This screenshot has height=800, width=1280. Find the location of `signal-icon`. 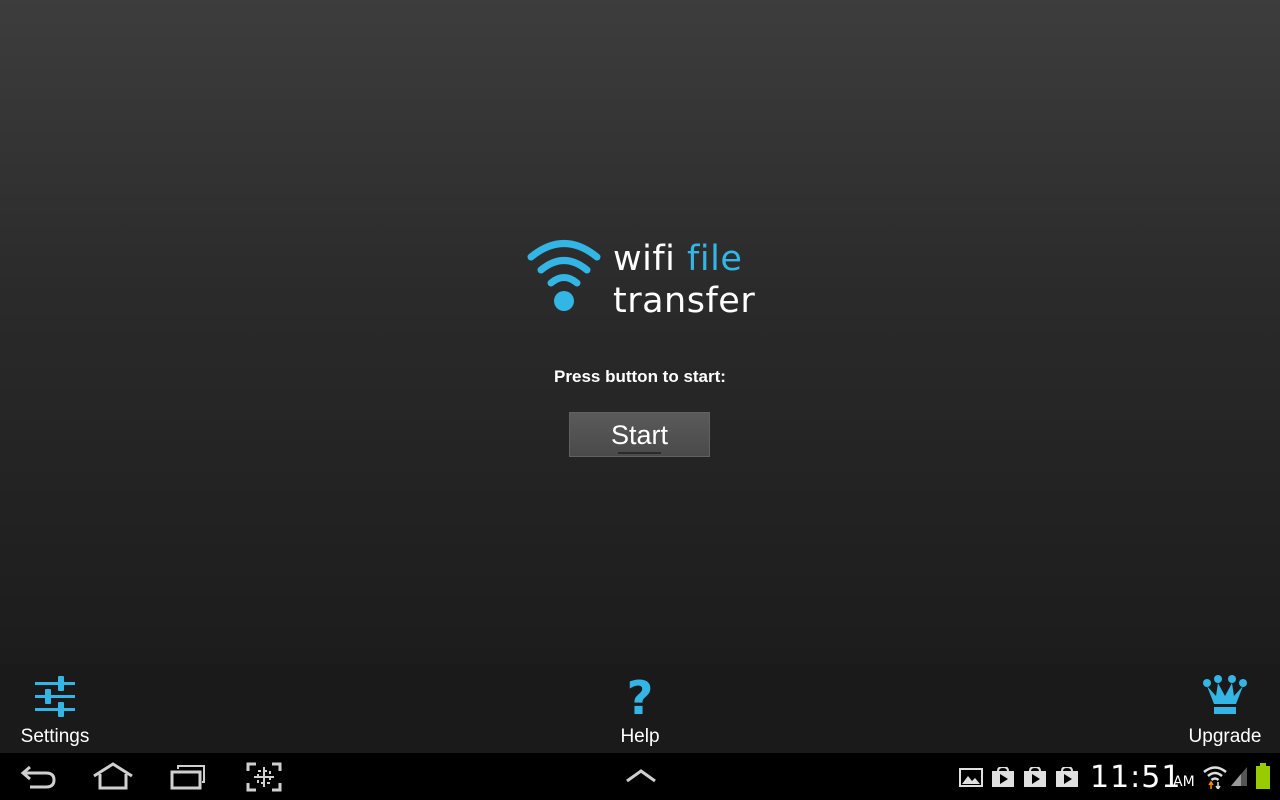

signal-icon is located at coordinates (1239, 776).